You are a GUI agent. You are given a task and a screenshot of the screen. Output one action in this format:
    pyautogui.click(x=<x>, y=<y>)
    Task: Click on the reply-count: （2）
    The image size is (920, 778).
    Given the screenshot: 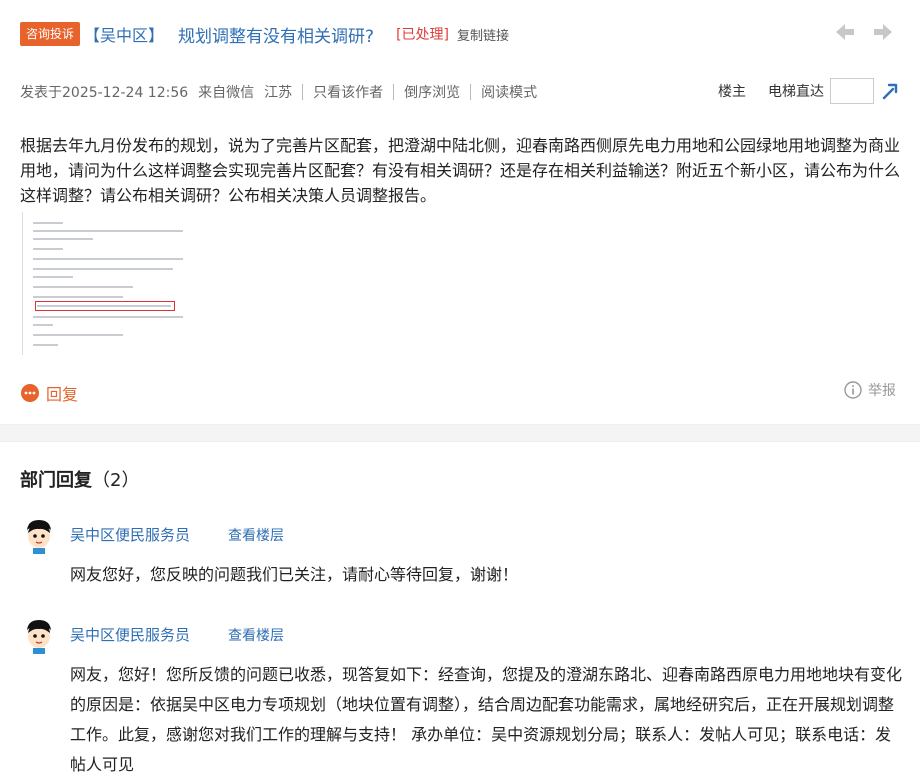 What is the action you would take?
    pyautogui.click(x=116, y=480)
    